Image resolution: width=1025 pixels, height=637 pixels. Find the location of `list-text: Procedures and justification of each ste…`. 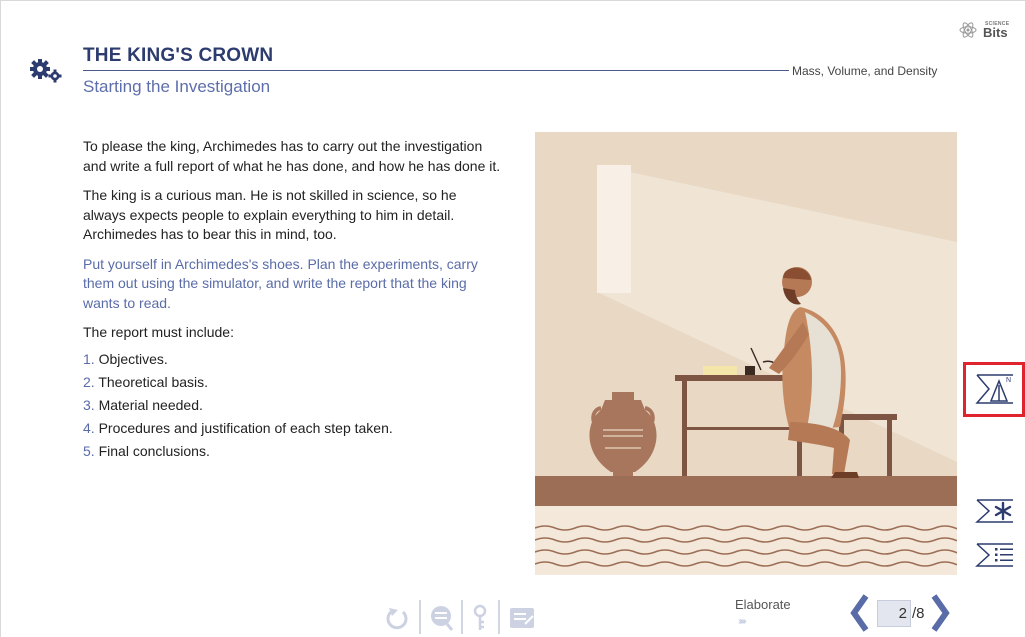

list-text: Procedures and justification of each ste… is located at coordinates (245, 427).